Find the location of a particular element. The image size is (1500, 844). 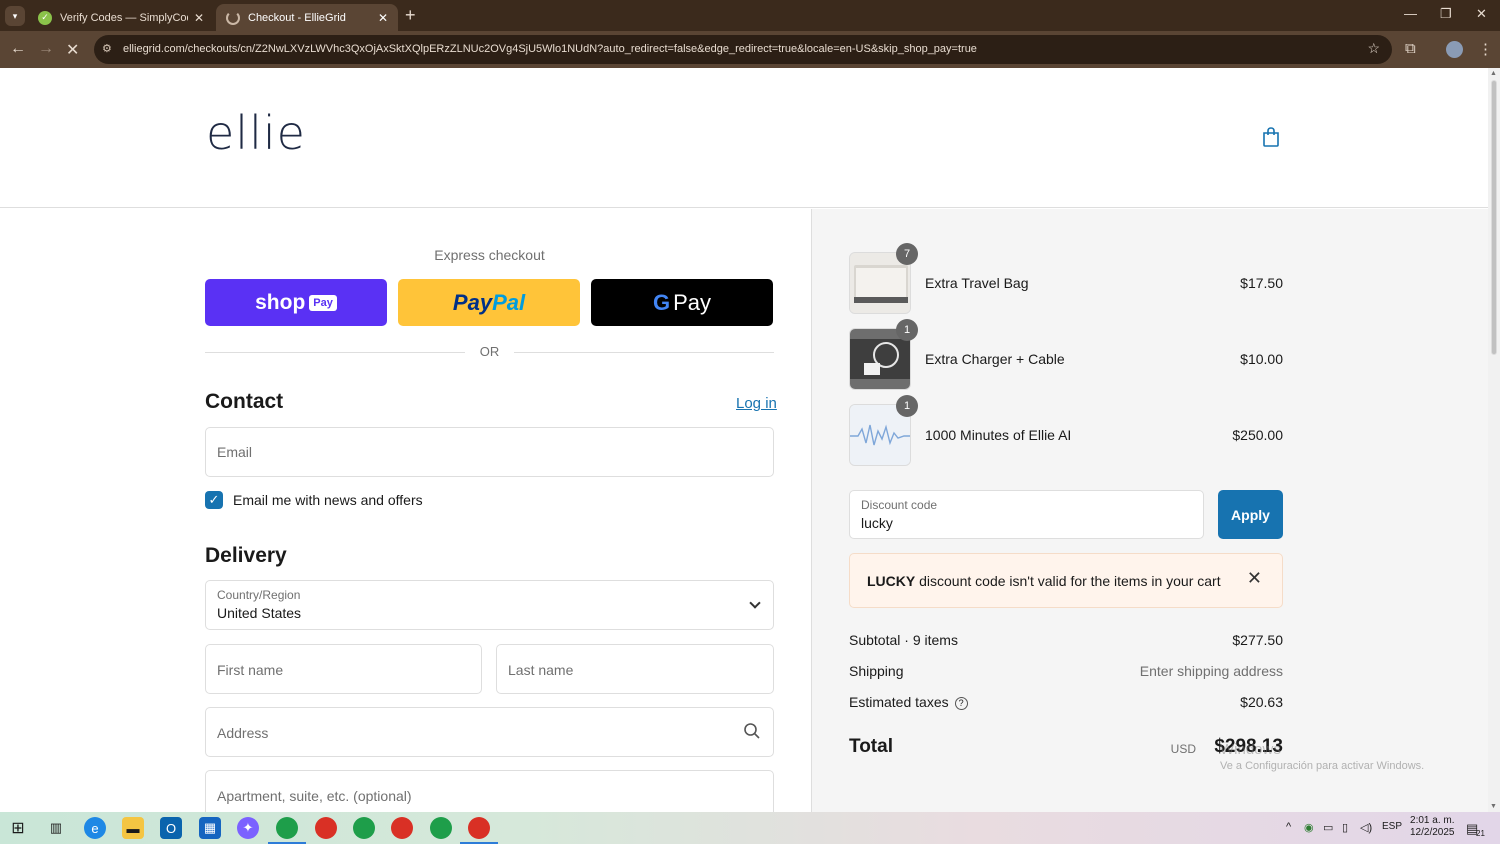

email-field: Email is located at coordinates (489, 452).